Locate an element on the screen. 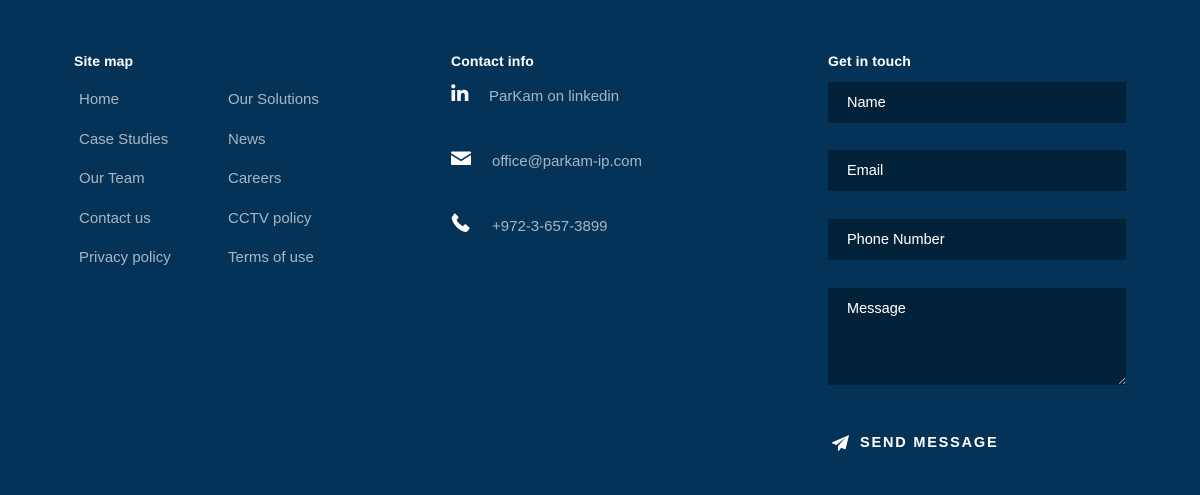 The image size is (1200, 495). phone-link: +972-3-657-3899 is located at coordinates (550, 226).